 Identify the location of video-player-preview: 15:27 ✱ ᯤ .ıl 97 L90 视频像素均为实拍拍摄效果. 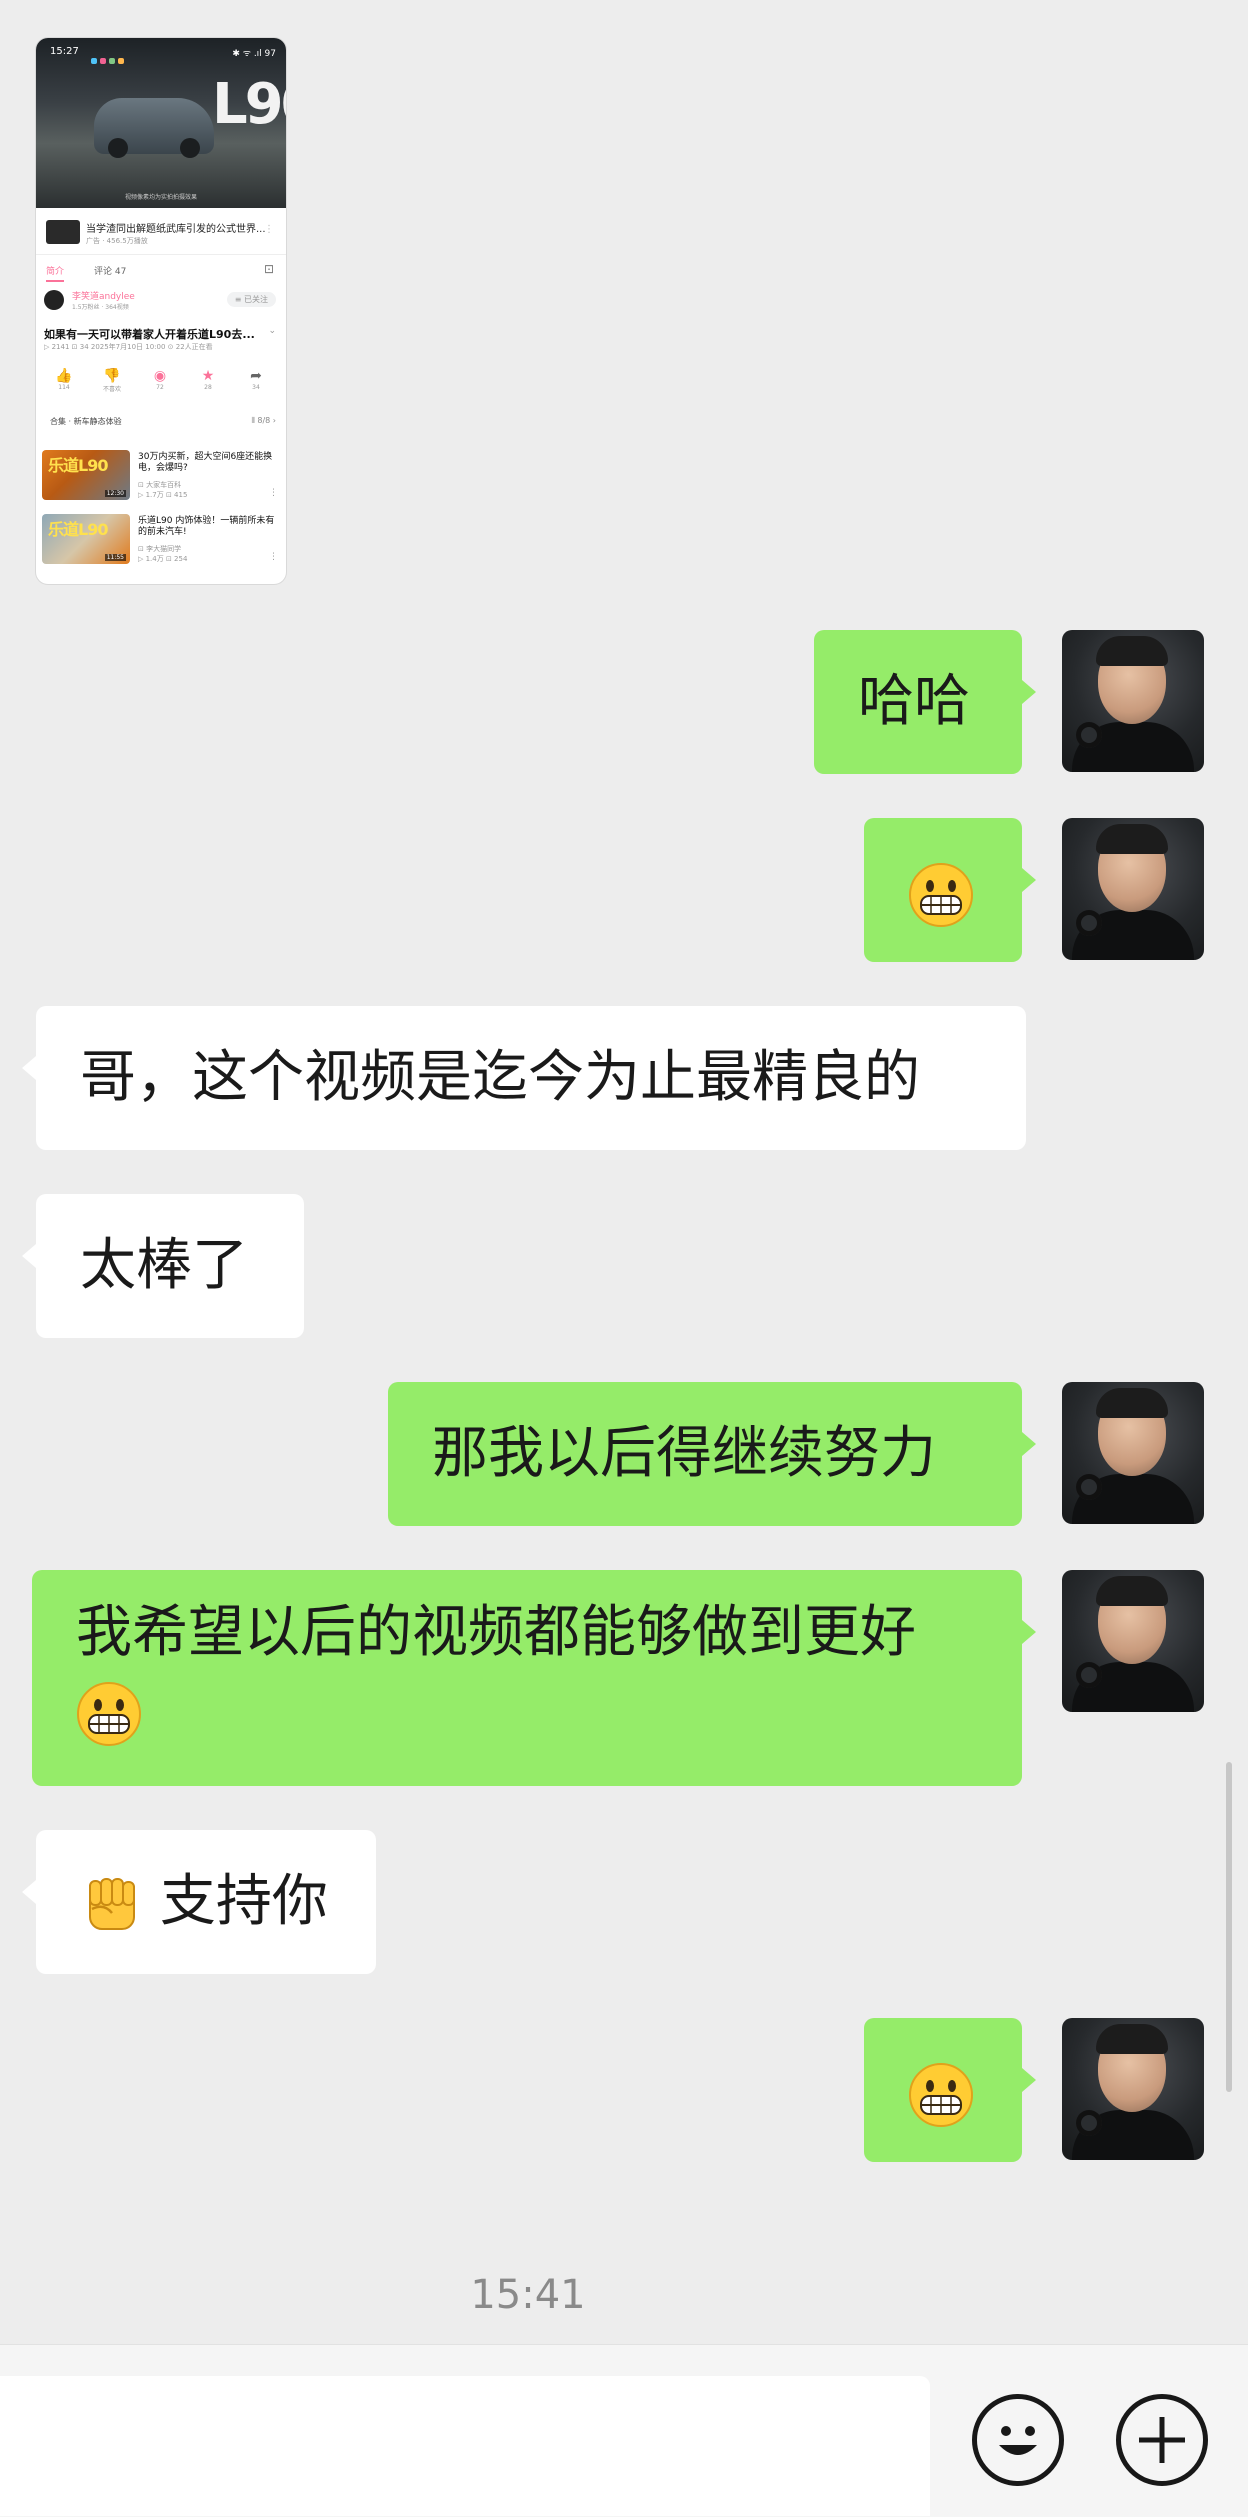
(161, 123).